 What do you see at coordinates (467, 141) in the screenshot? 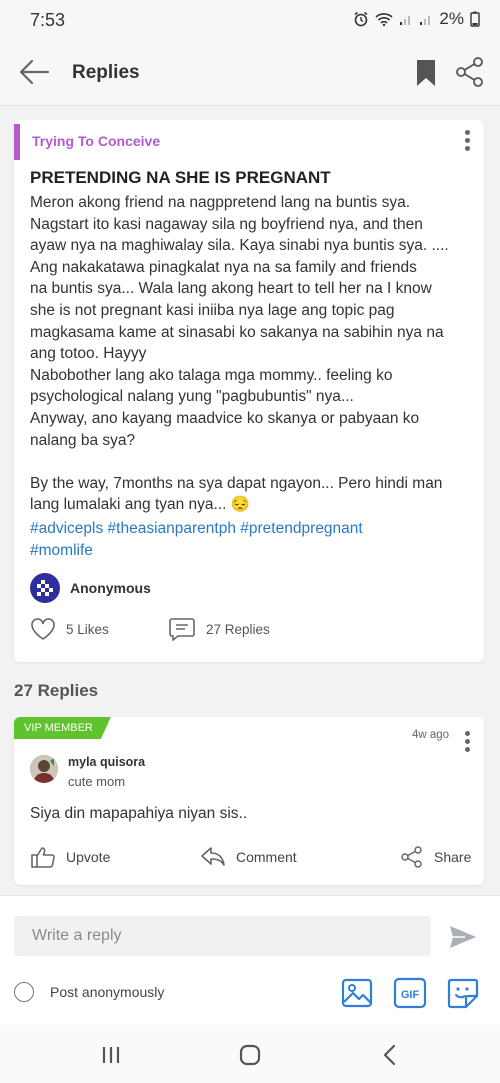
I see `more-options-icon` at bounding box center [467, 141].